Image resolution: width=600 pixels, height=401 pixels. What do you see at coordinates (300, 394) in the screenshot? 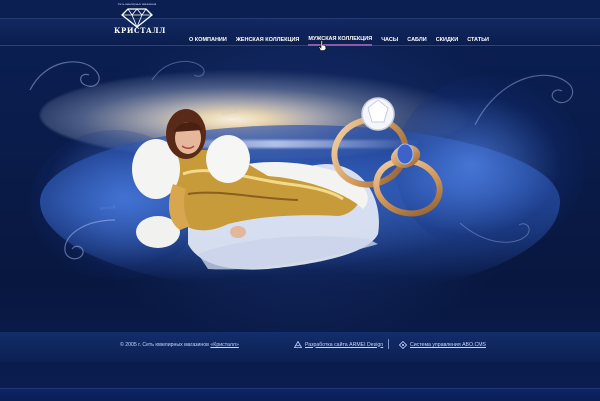
I see `bottom-strip` at bounding box center [300, 394].